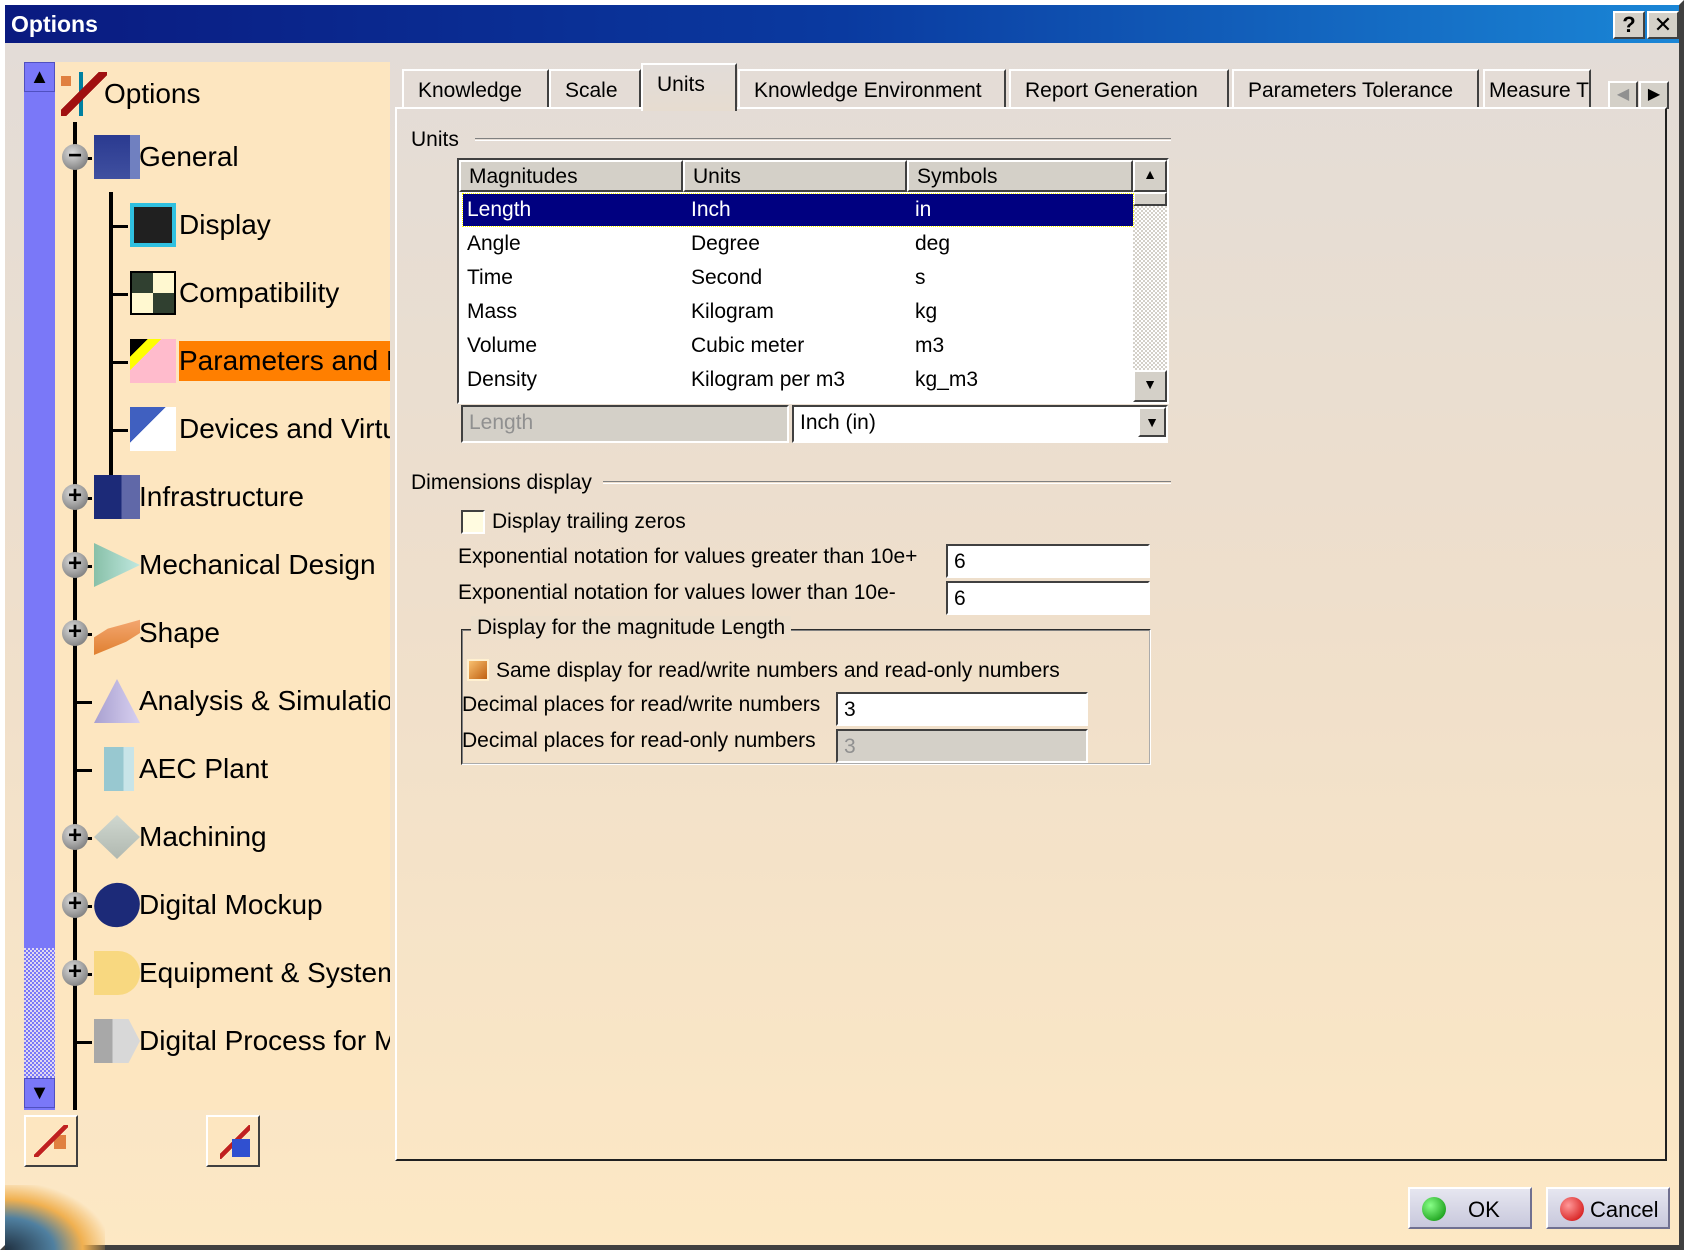 The height and width of the screenshot is (1250, 1684). What do you see at coordinates (264, 1041) in the screenshot?
I see `tree-item-digital-process-for-m: Digital Process for M` at bounding box center [264, 1041].